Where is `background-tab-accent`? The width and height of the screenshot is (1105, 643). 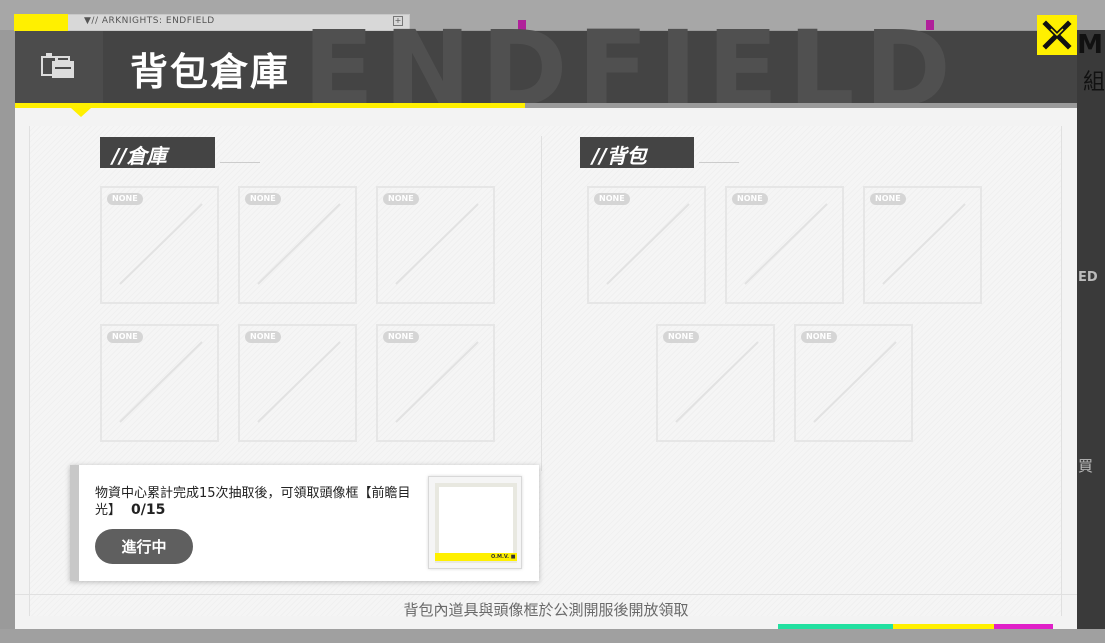
background-tab-accent is located at coordinates (41, 22).